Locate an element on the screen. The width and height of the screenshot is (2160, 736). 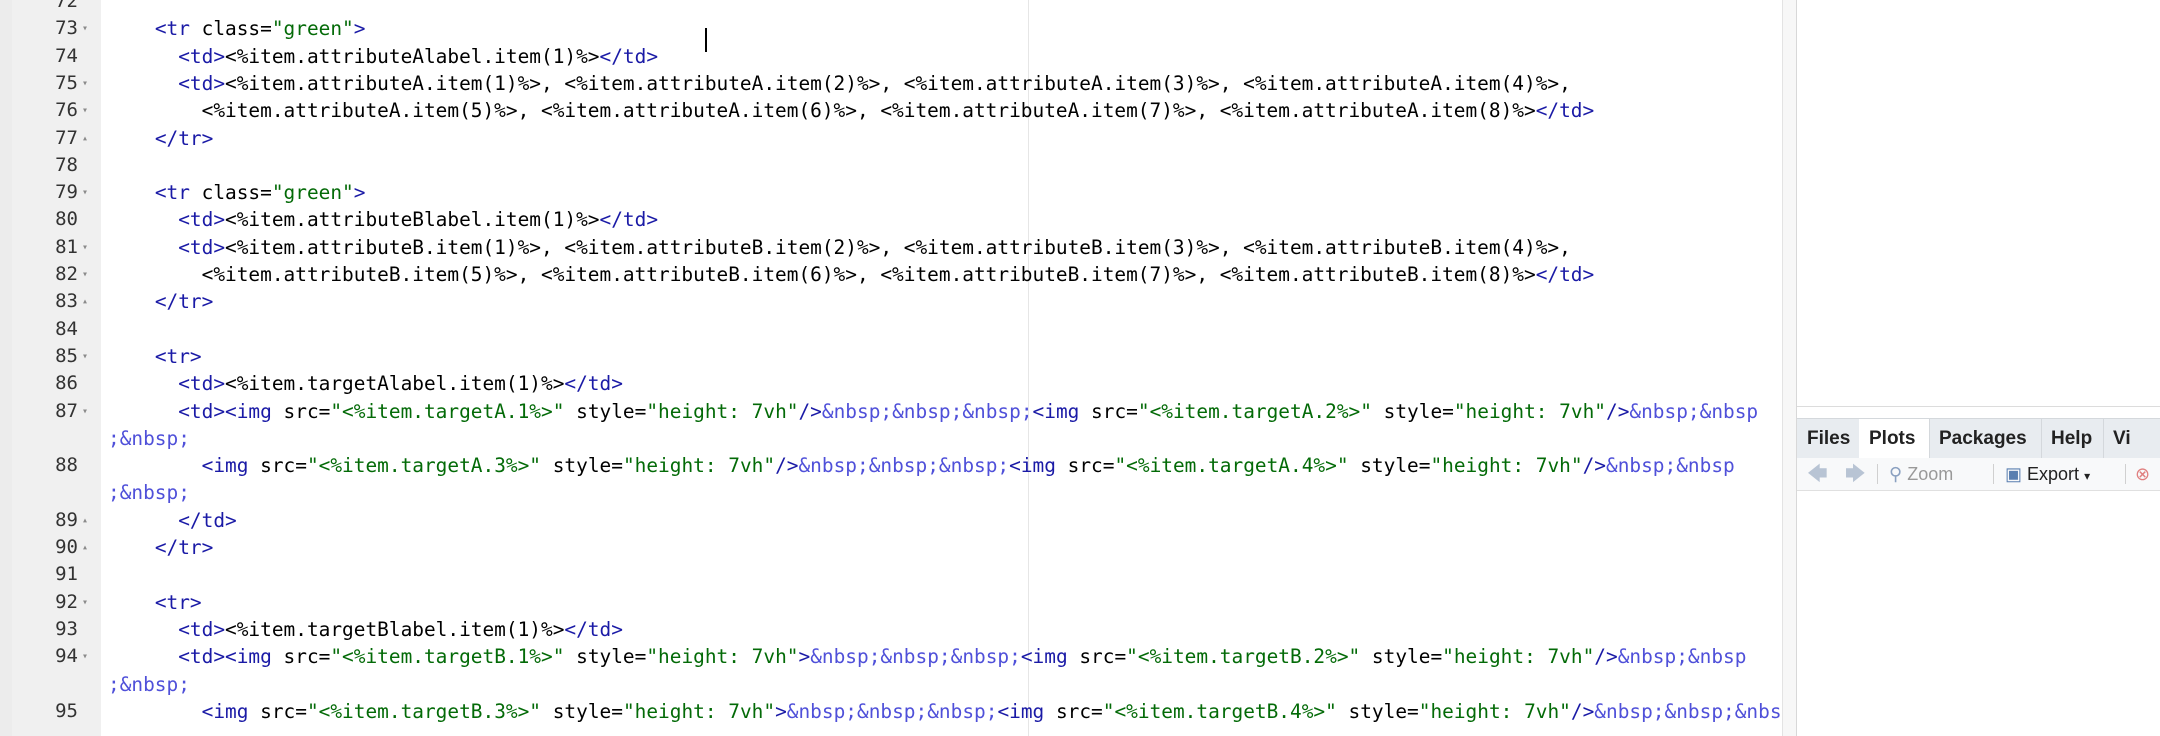
editor-scrollbar is located at coordinates (1789, 368).